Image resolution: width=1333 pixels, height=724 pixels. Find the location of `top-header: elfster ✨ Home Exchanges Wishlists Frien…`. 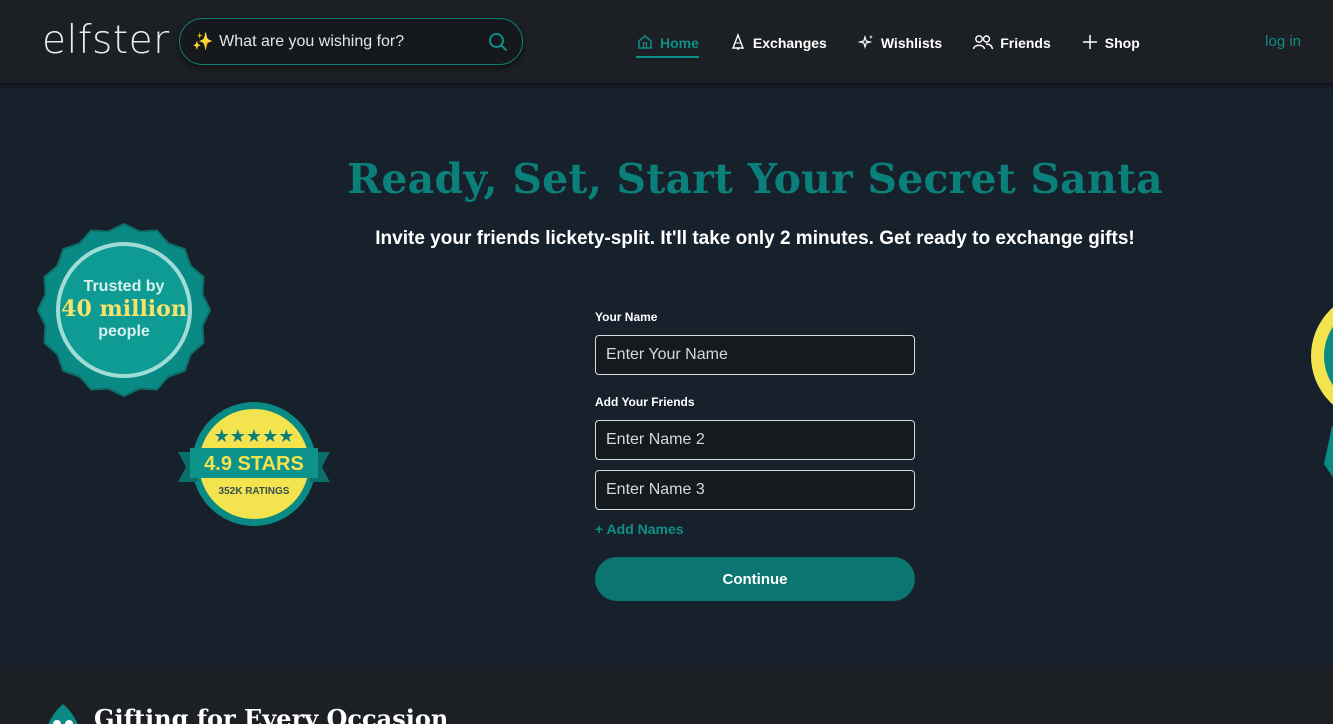

top-header: elfster ✨ Home Exchanges Wishlists Frien… is located at coordinates (666, 42).